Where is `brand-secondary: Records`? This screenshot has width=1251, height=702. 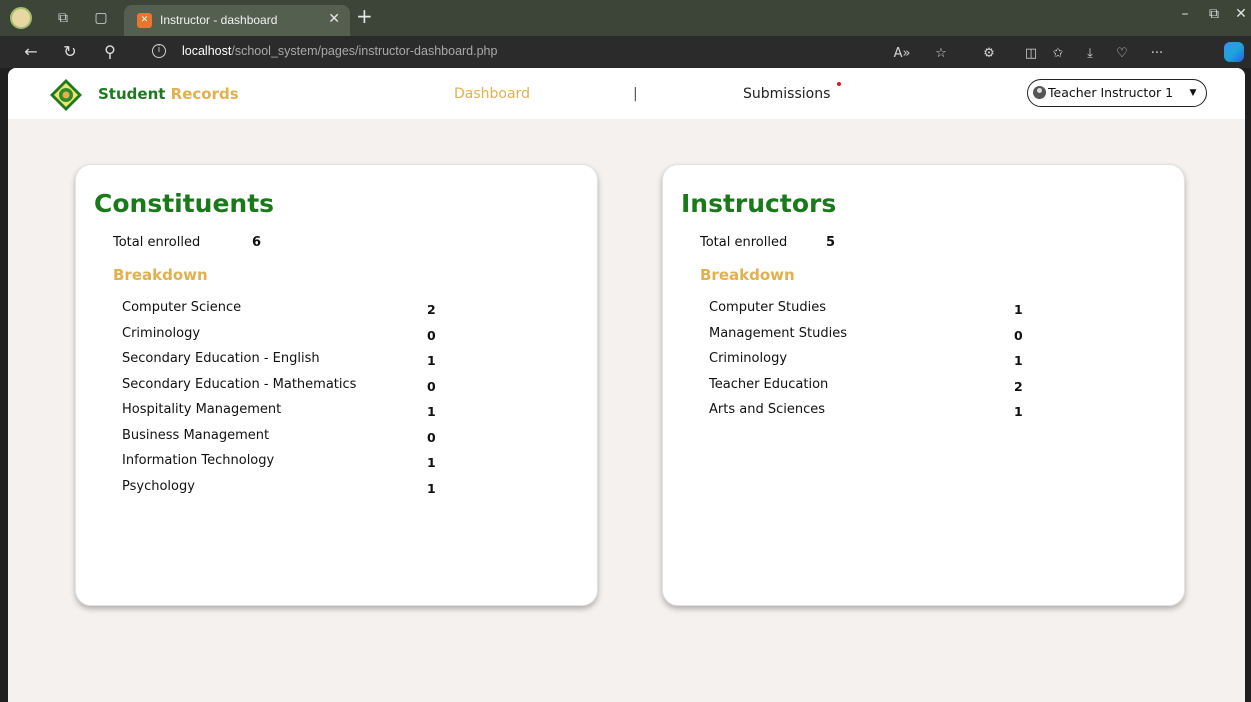
brand-secondary: Records is located at coordinates (204, 94).